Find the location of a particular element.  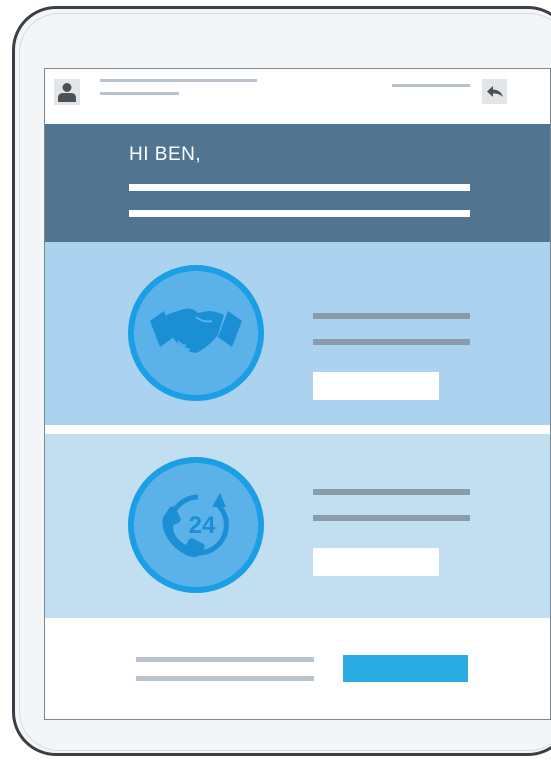

email-header is located at coordinates (297, 96).